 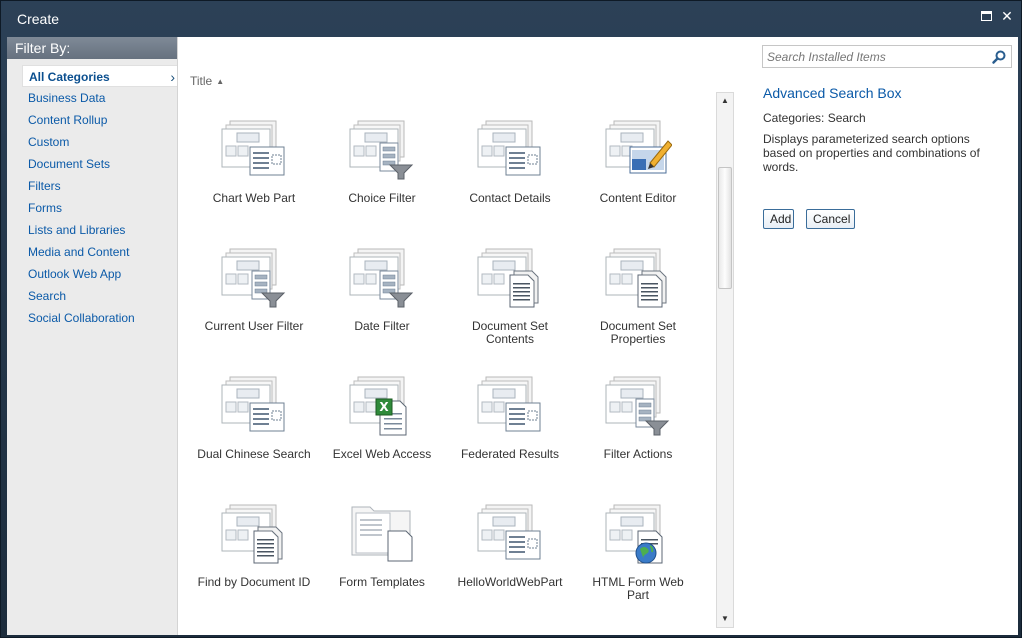 I want to click on dialog-title: Create, so click(x=38, y=19).